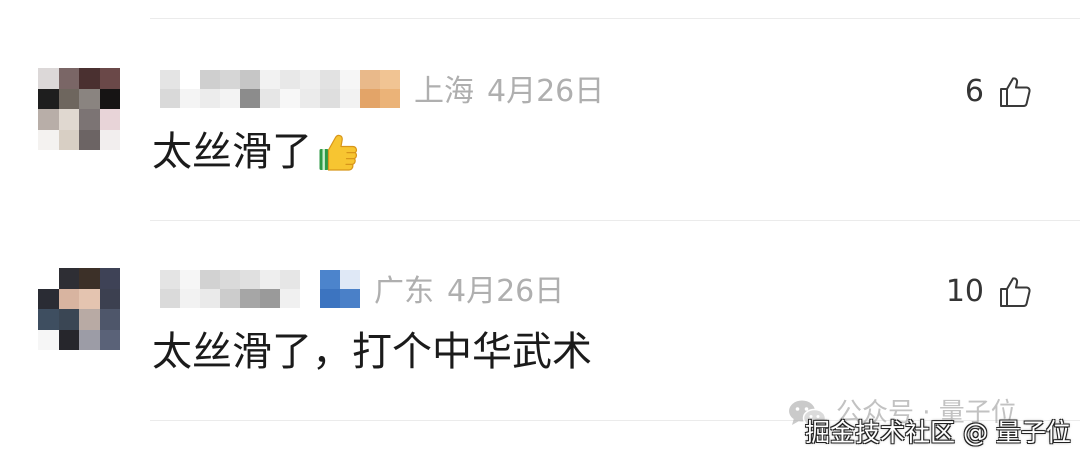 This screenshot has width=1080, height=460. What do you see at coordinates (362, 289) in the screenshot?
I see `comment-header: 广东 4月26日` at bounding box center [362, 289].